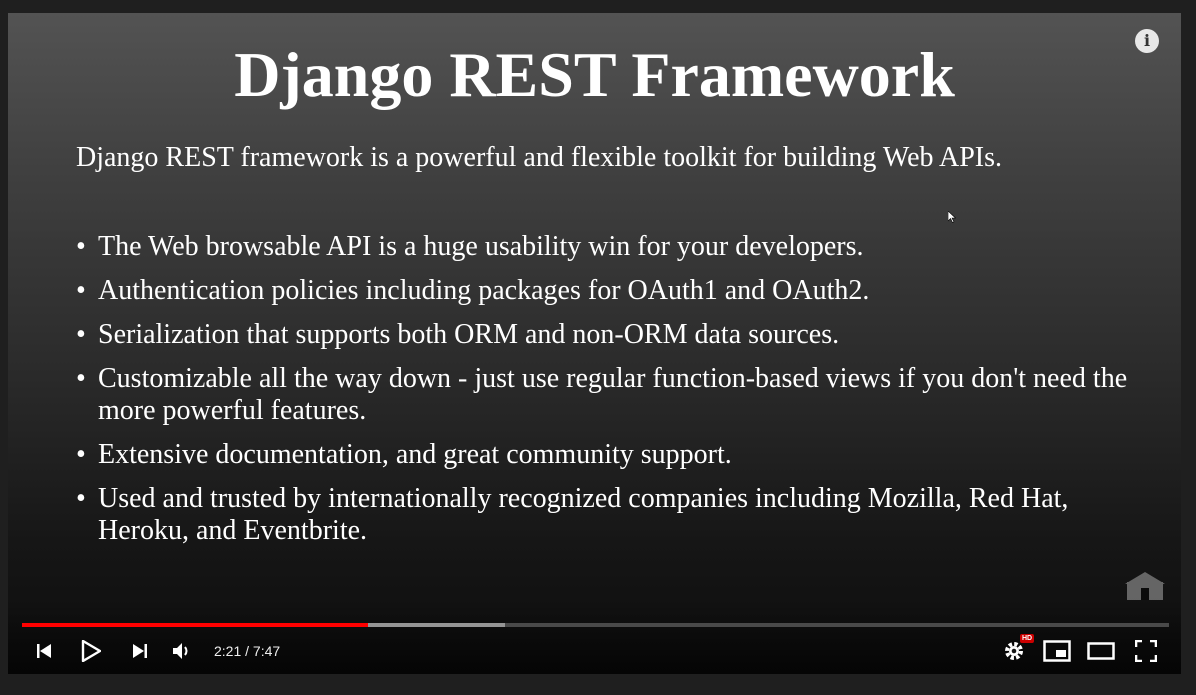 This screenshot has width=1196, height=695. I want to click on info-icon: i, so click(1147, 41).